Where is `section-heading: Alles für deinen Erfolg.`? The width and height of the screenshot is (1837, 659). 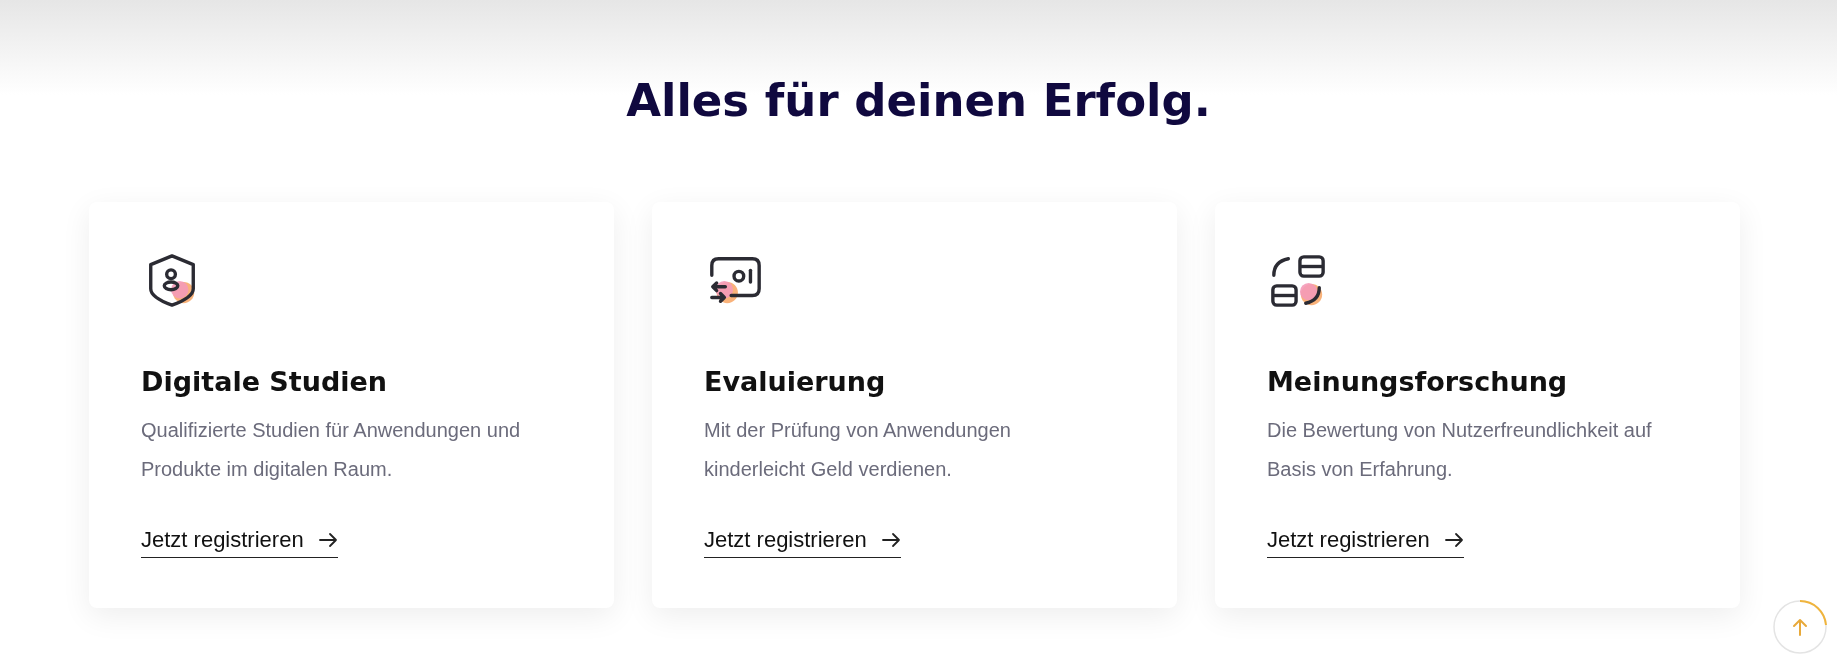
section-heading: Alles für deinen Erfolg. is located at coordinates (918, 100).